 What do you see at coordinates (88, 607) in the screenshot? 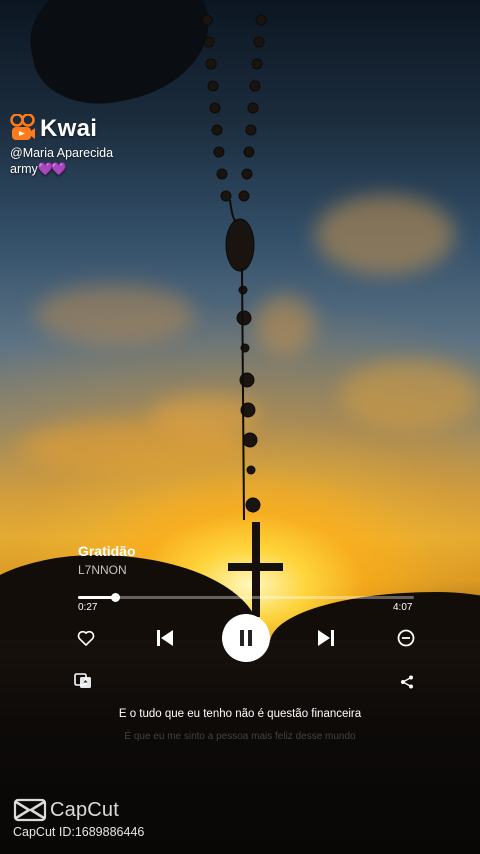
I see `current-time: 0:27` at bounding box center [88, 607].